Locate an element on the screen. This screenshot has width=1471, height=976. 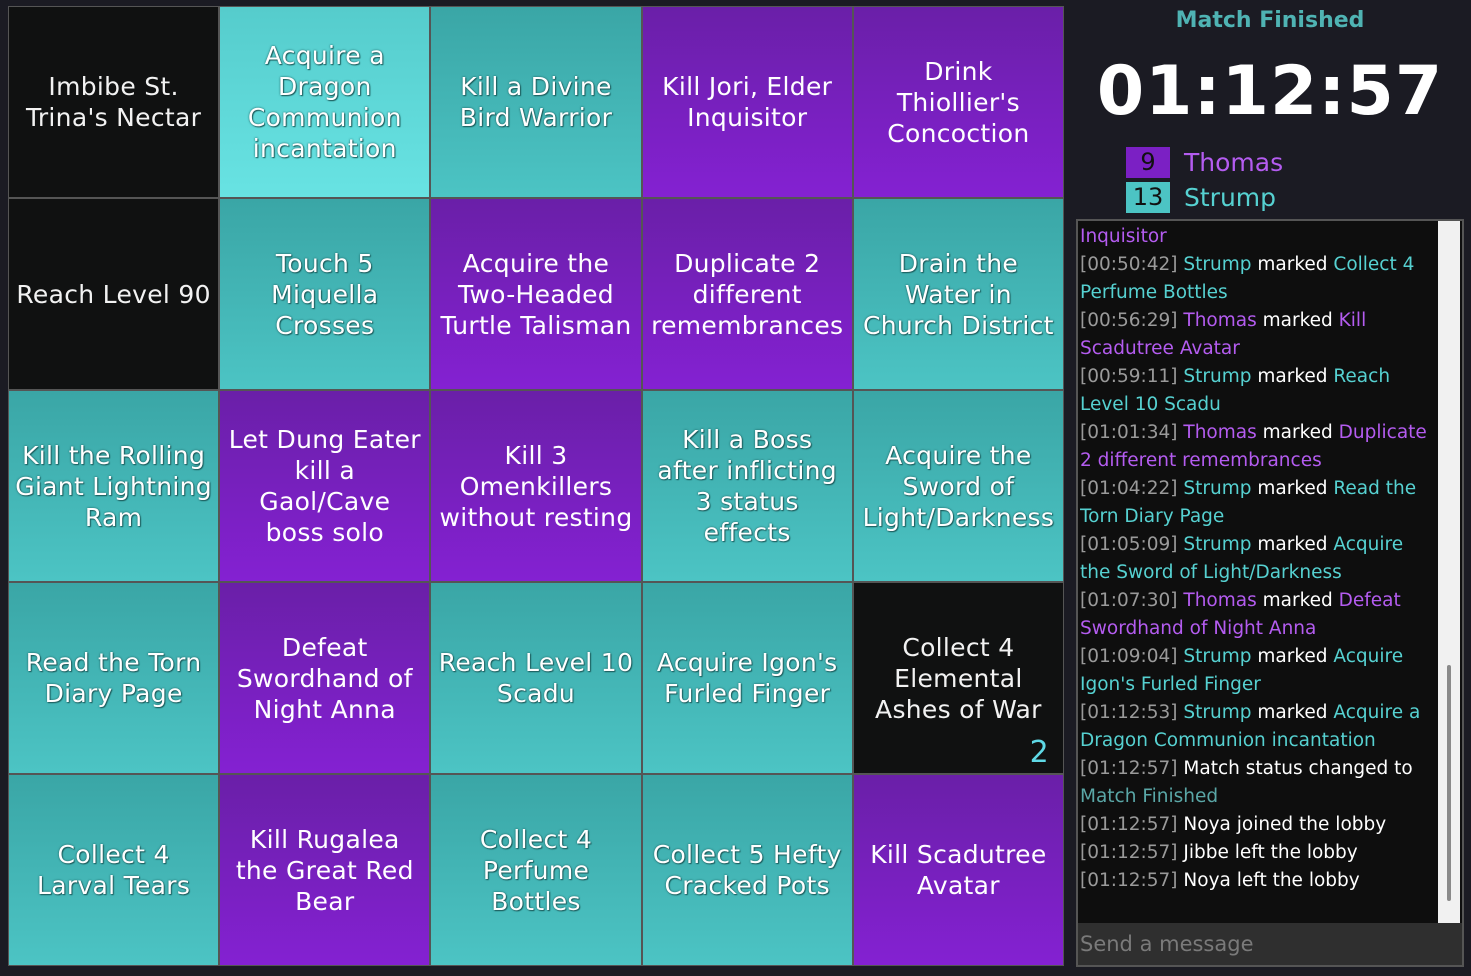
board-cell: Duplicate 2 different remembrances is located at coordinates (747, 294).